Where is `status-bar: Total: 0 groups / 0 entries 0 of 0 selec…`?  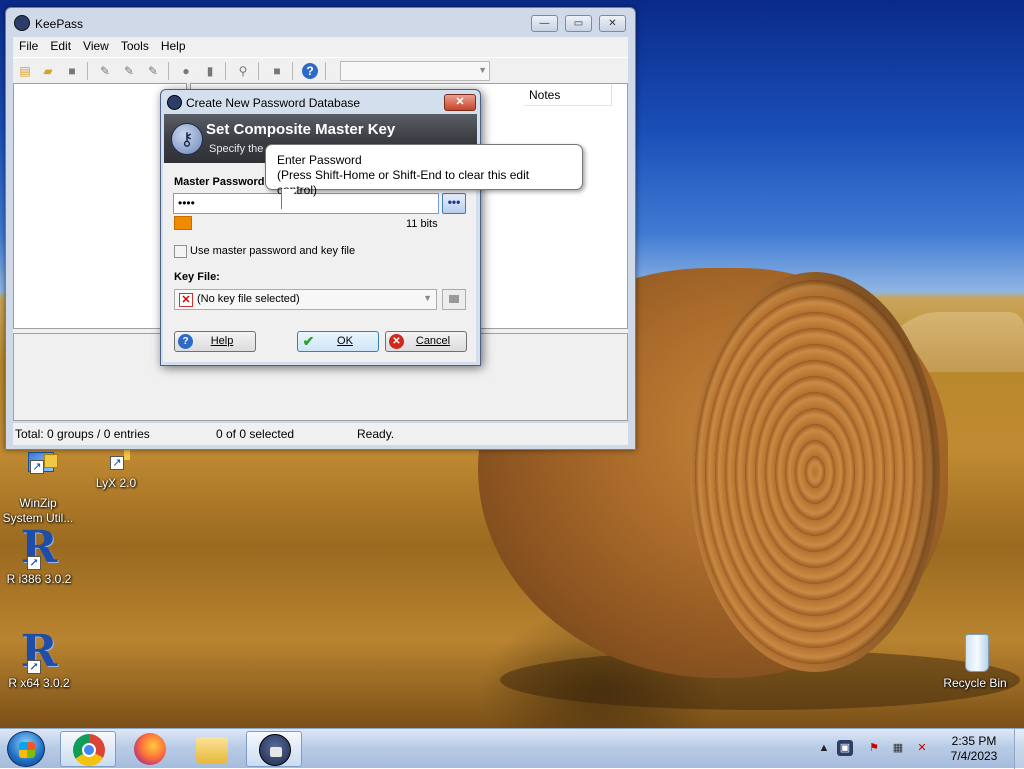
status-bar: Total: 0 groups / 0 entries 0 of 0 selec… is located at coordinates (320, 434).